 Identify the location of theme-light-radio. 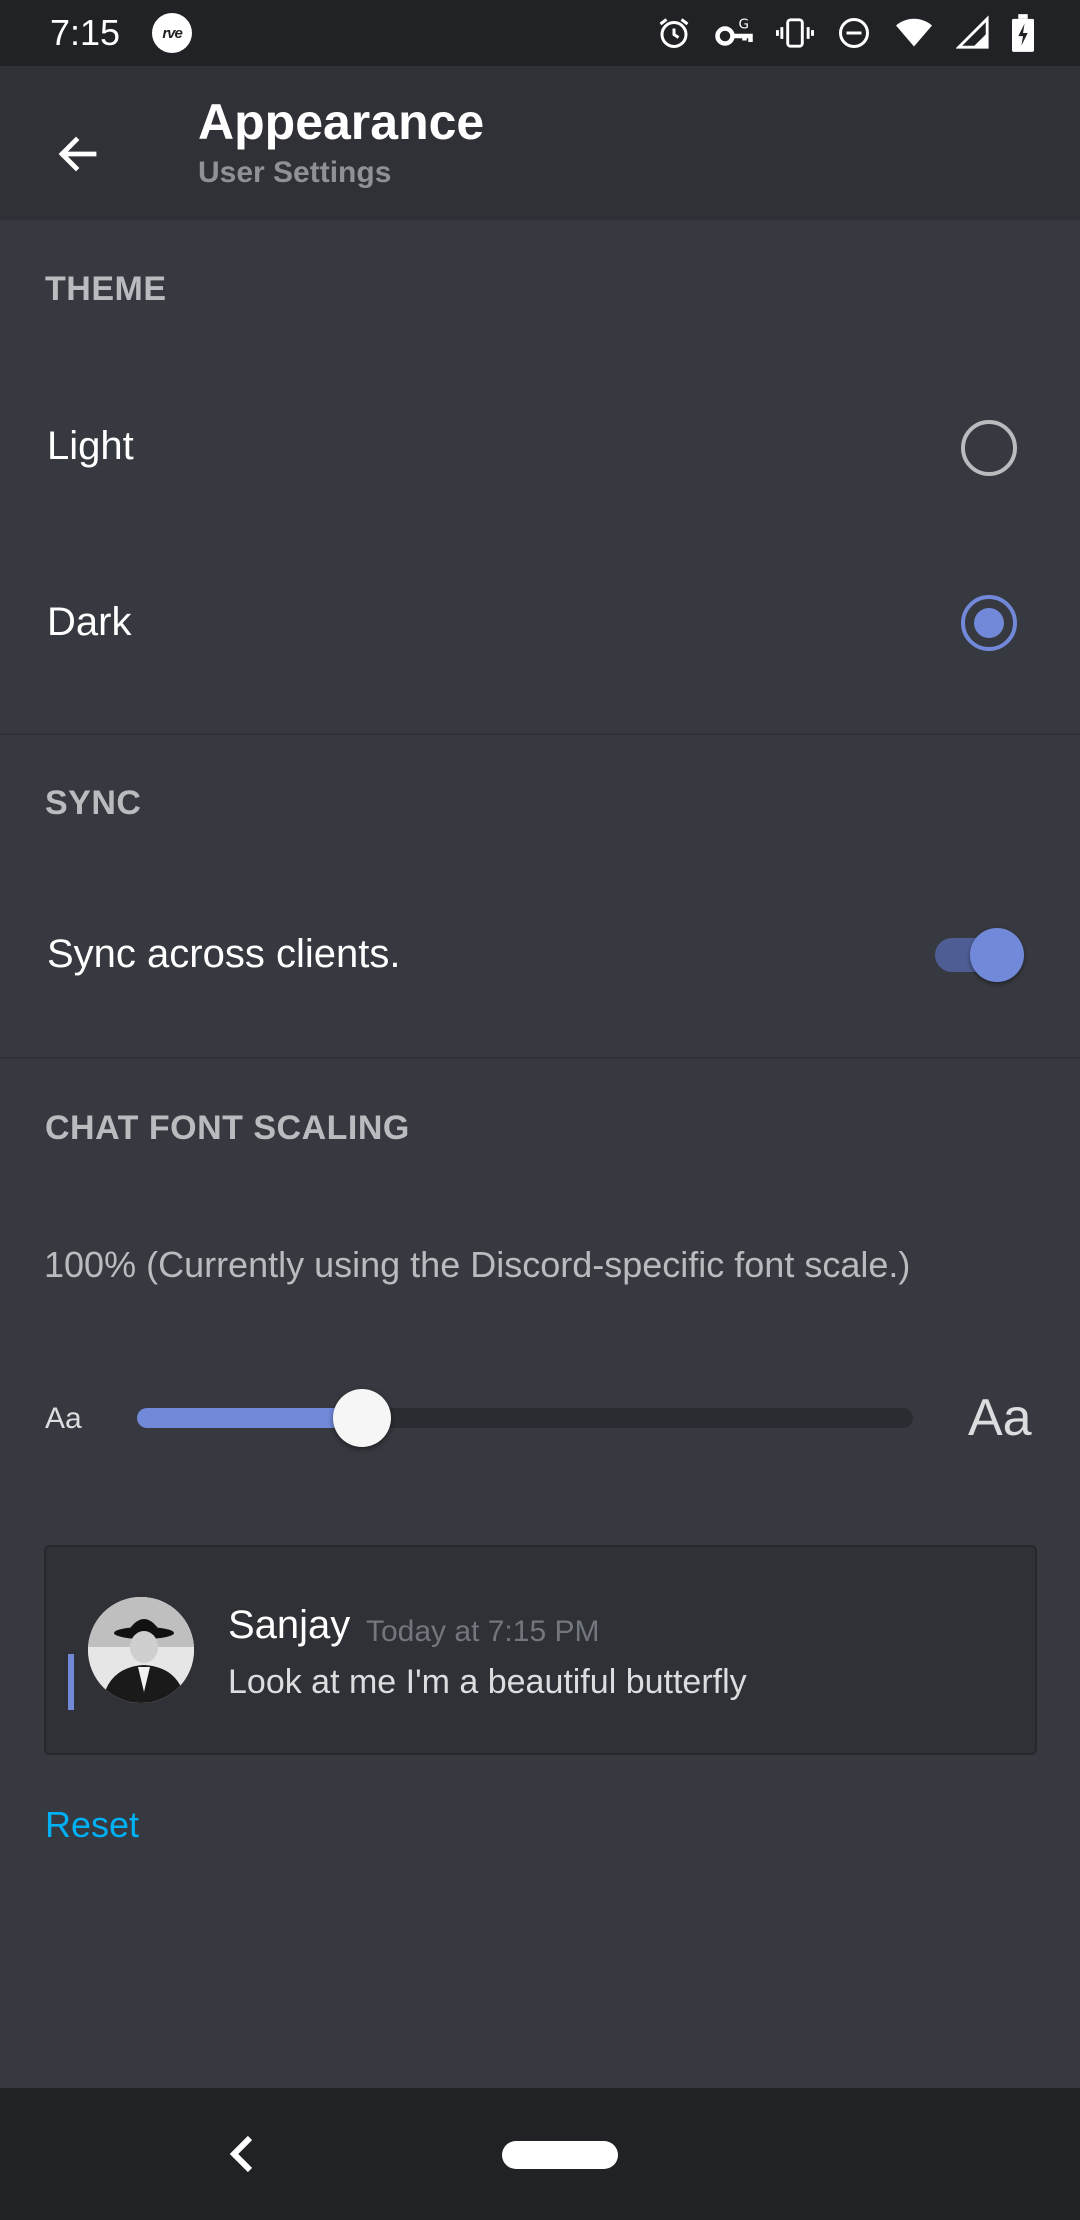
(989, 448).